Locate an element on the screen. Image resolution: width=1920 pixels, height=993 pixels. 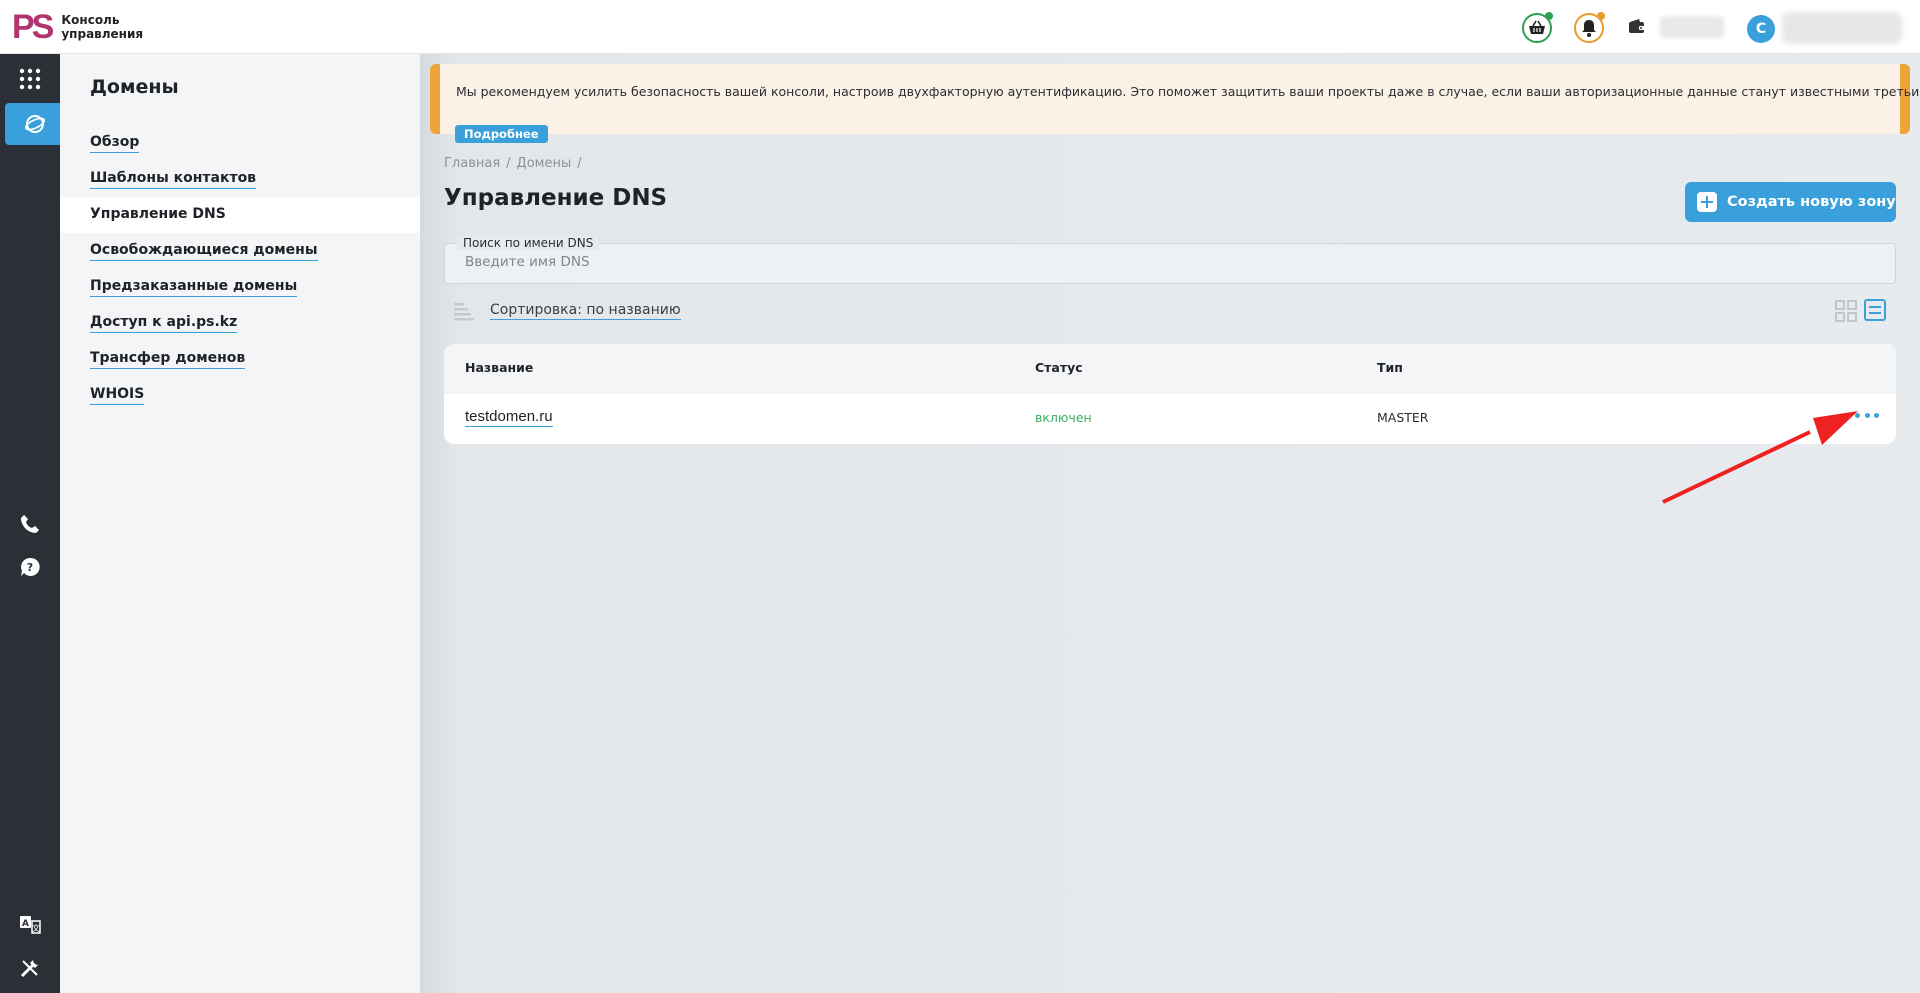
sidebar-item-label: WHOIS is located at coordinates (117, 395).